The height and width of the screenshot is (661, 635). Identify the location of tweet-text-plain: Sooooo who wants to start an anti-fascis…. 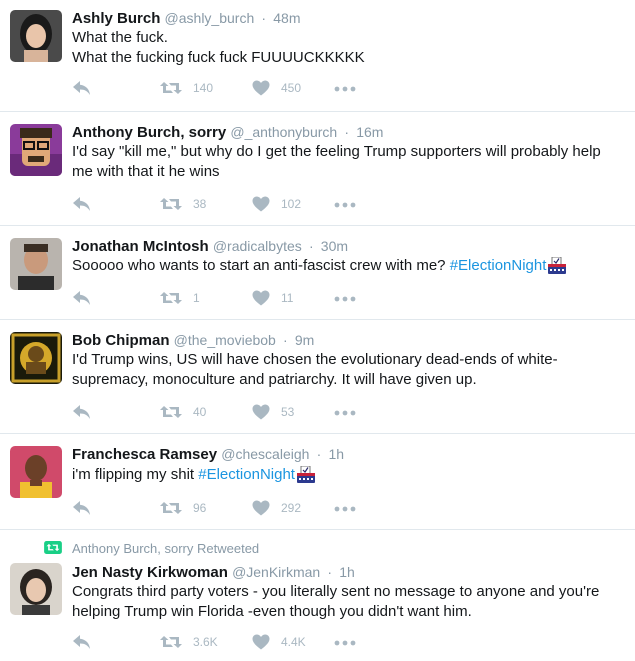
(261, 265).